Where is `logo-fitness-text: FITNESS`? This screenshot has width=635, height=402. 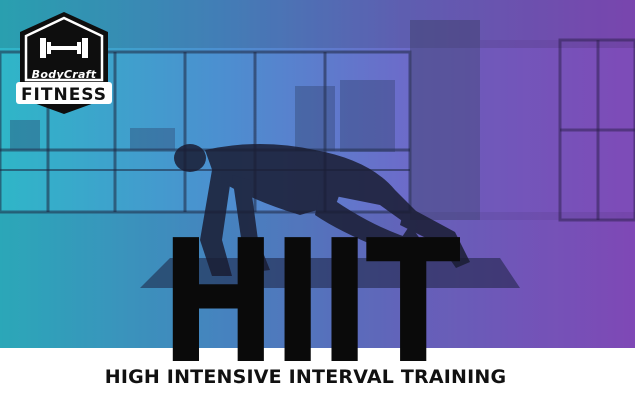
logo-fitness-text: FITNESS is located at coordinates (64, 95).